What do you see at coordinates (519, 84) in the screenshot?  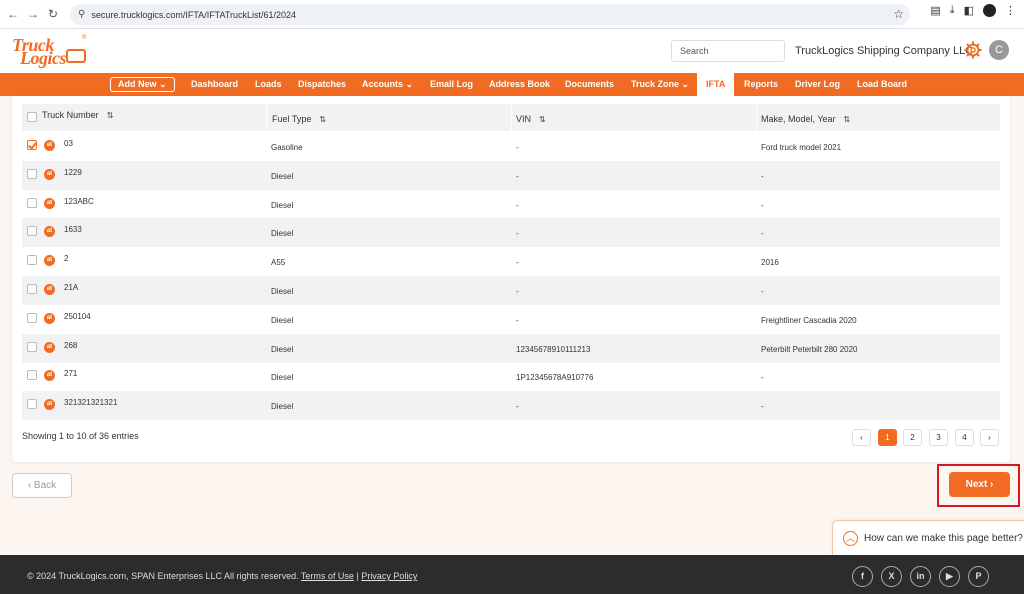 I see `nav-address-book: Address Book` at bounding box center [519, 84].